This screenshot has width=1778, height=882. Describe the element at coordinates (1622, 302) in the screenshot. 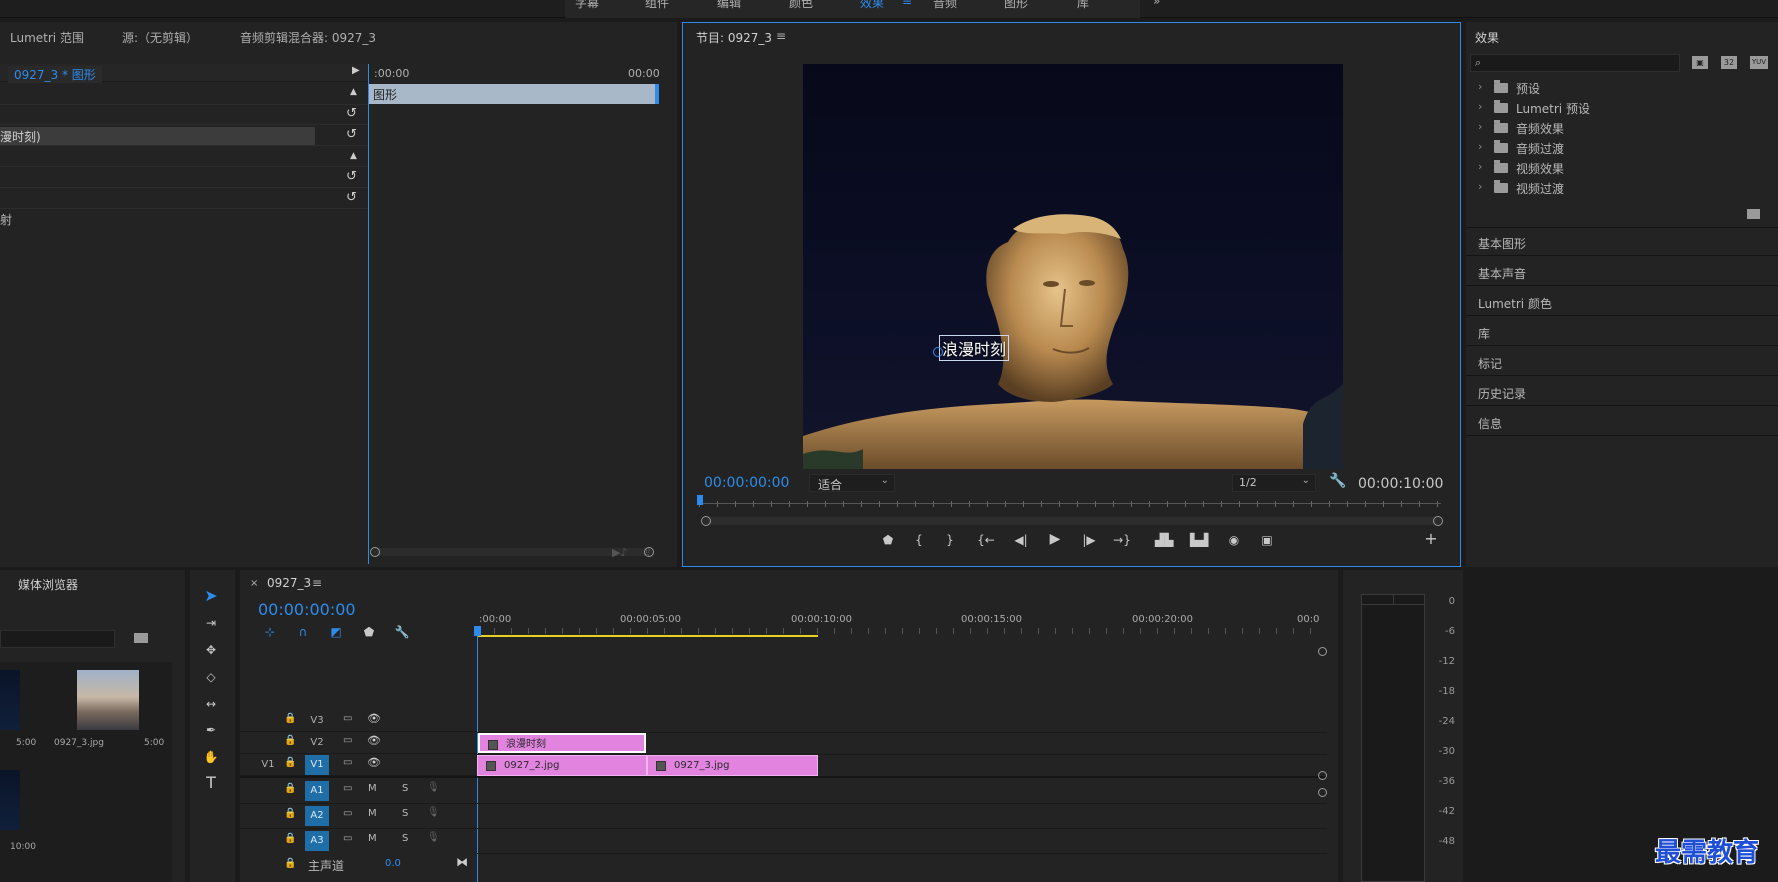

I see `panel-lumetri-color: Lumetri 颜色` at that location.